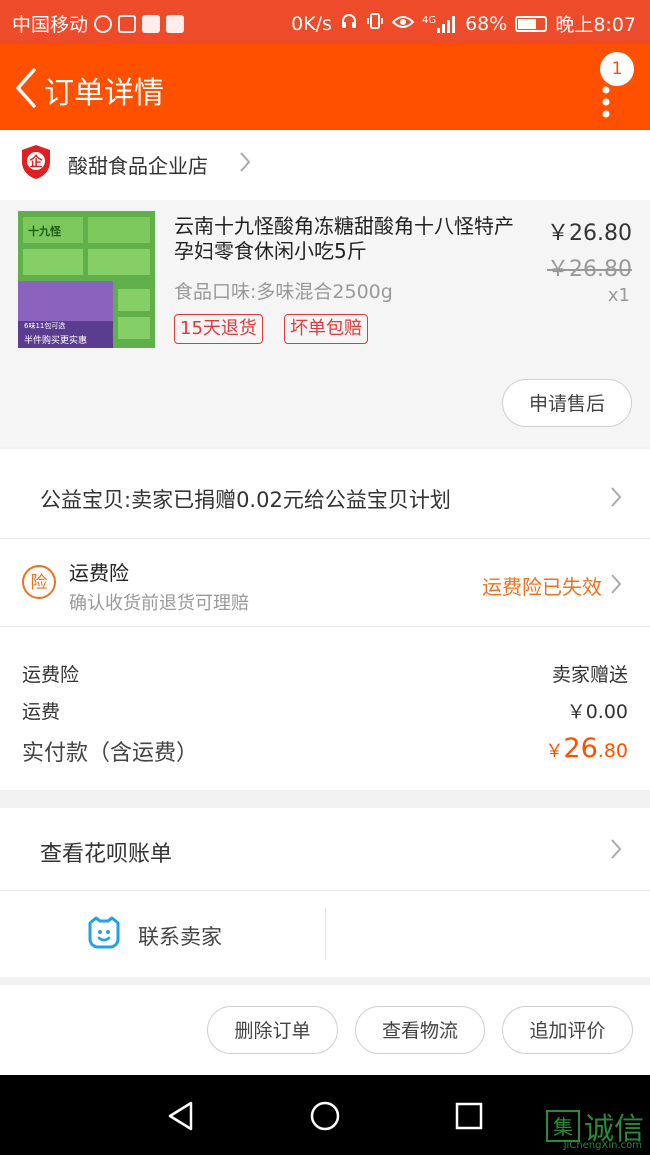 This screenshot has width=650, height=1155. I want to click on original-price: ￥26.80, so click(589, 269).